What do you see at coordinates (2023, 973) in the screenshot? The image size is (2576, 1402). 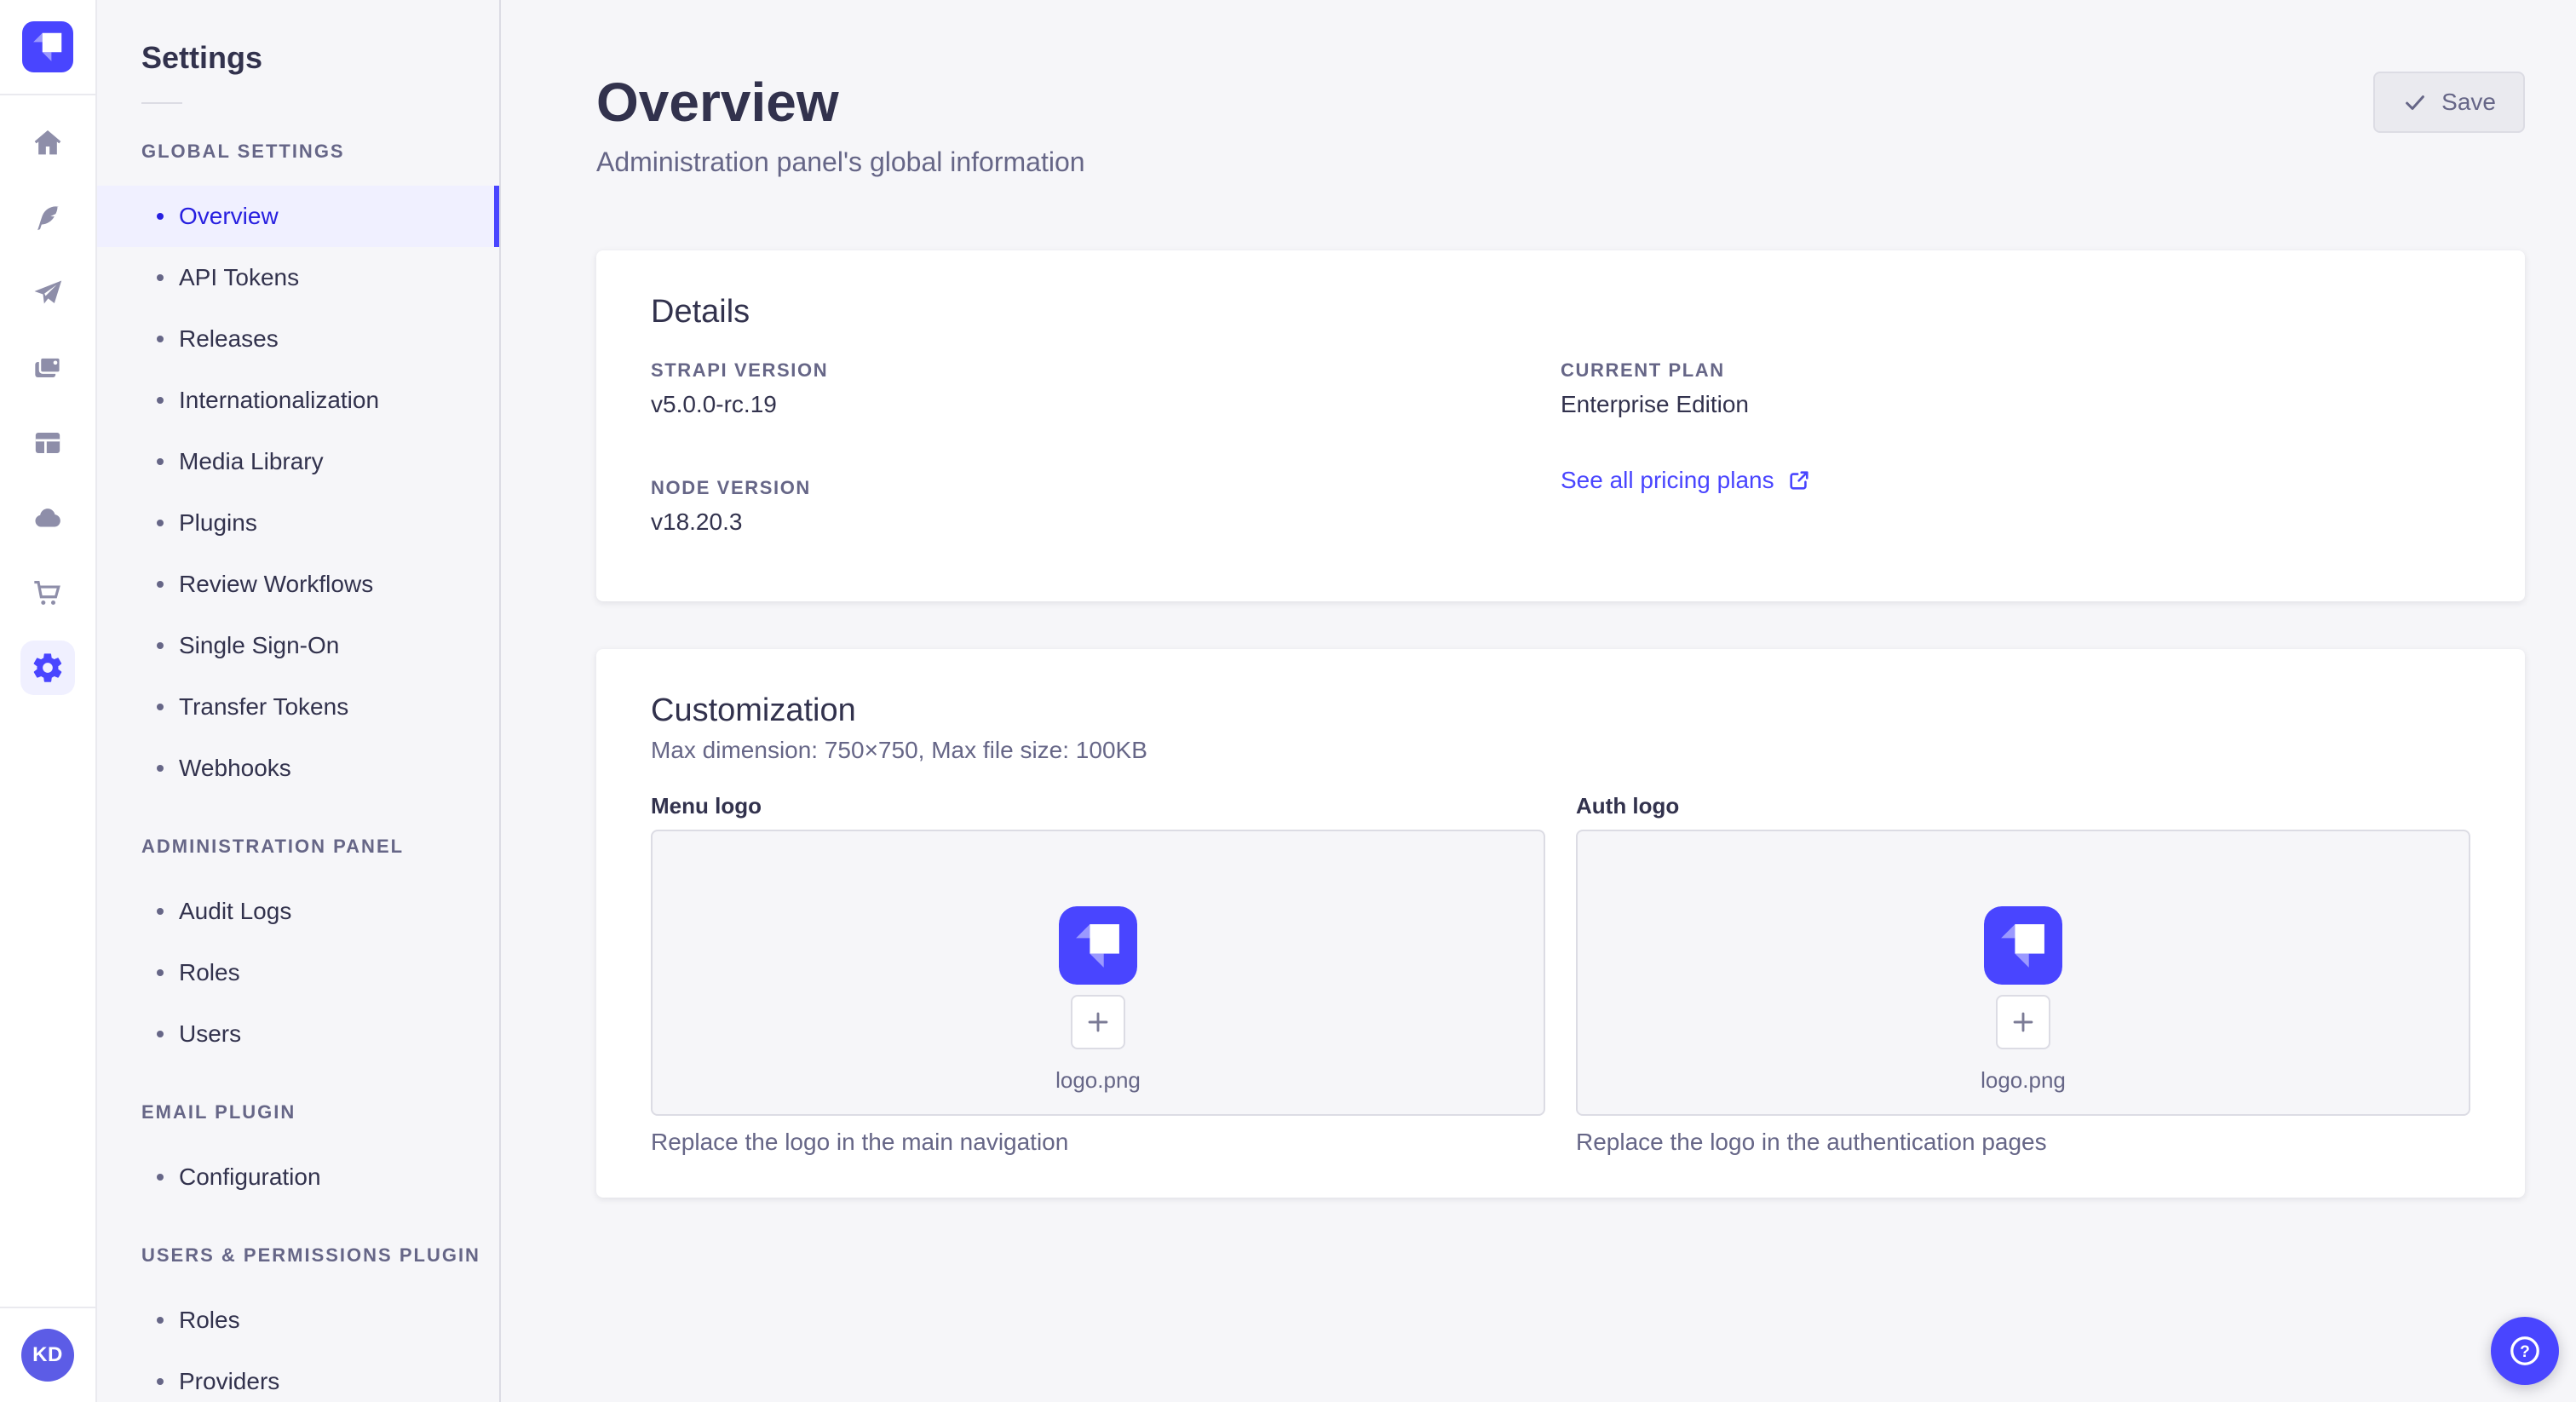 I see `auth-logo-box: logo.png` at bounding box center [2023, 973].